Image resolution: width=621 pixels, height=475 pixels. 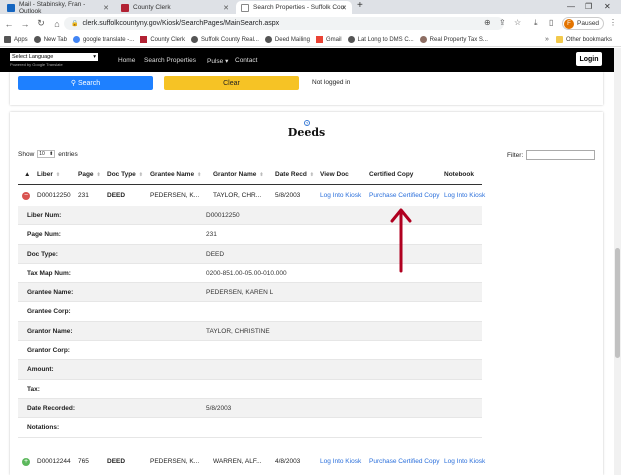 What do you see at coordinates (238, 174) in the screenshot?
I see `column-grantor-name: Grantor Name ⬍` at bounding box center [238, 174].